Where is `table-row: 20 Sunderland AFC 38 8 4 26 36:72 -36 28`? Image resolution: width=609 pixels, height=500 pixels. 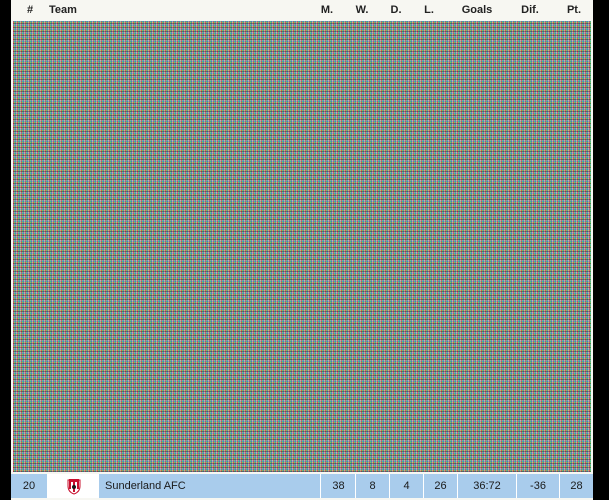 table-row: 20 Sunderland AFC 38 8 4 26 36:72 -36 28 is located at coordinates (302, 486).